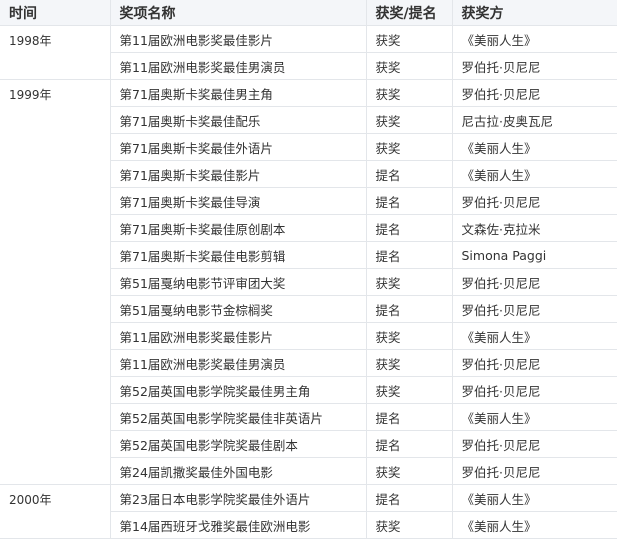 Image resolution: width=617 pixels, height=545 pixels. I want to click on table-row: 1998年 第11届欧洲电影奖最佳影片 获奖 《美丽人生》, so click(308, 52).